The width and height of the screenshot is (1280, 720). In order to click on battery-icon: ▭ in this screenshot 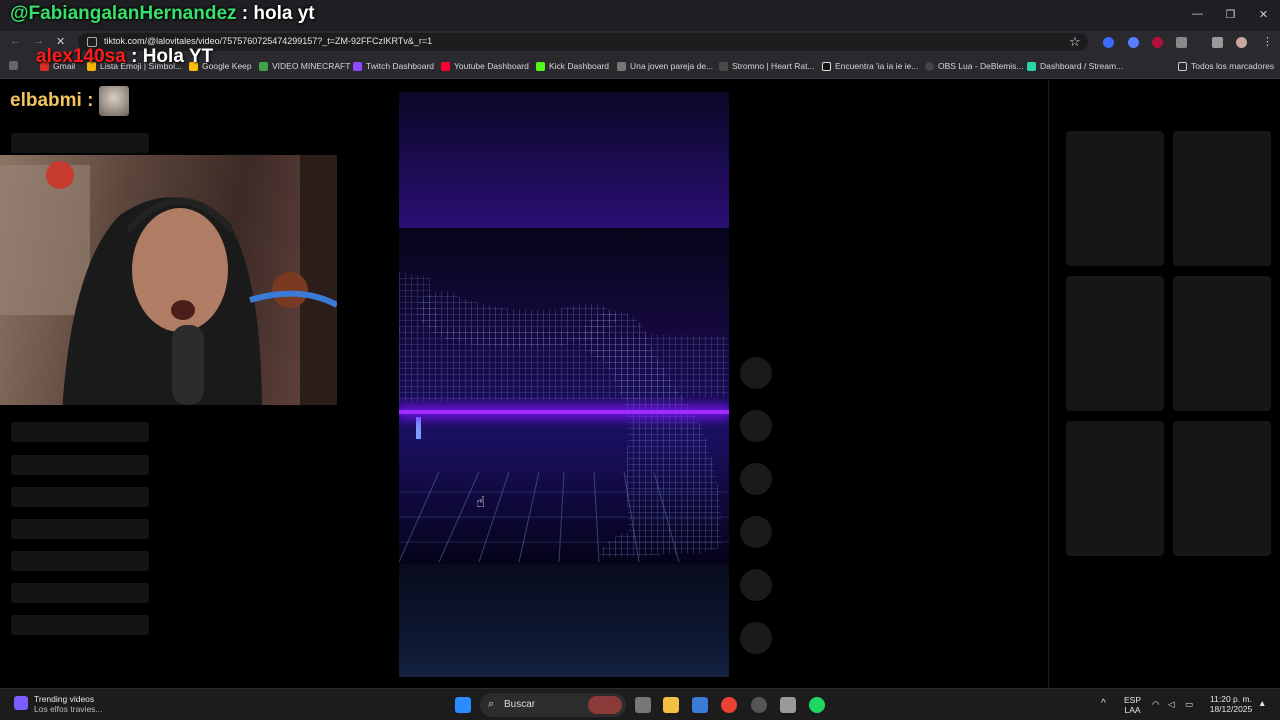, I will do `click(1189, 704)`.